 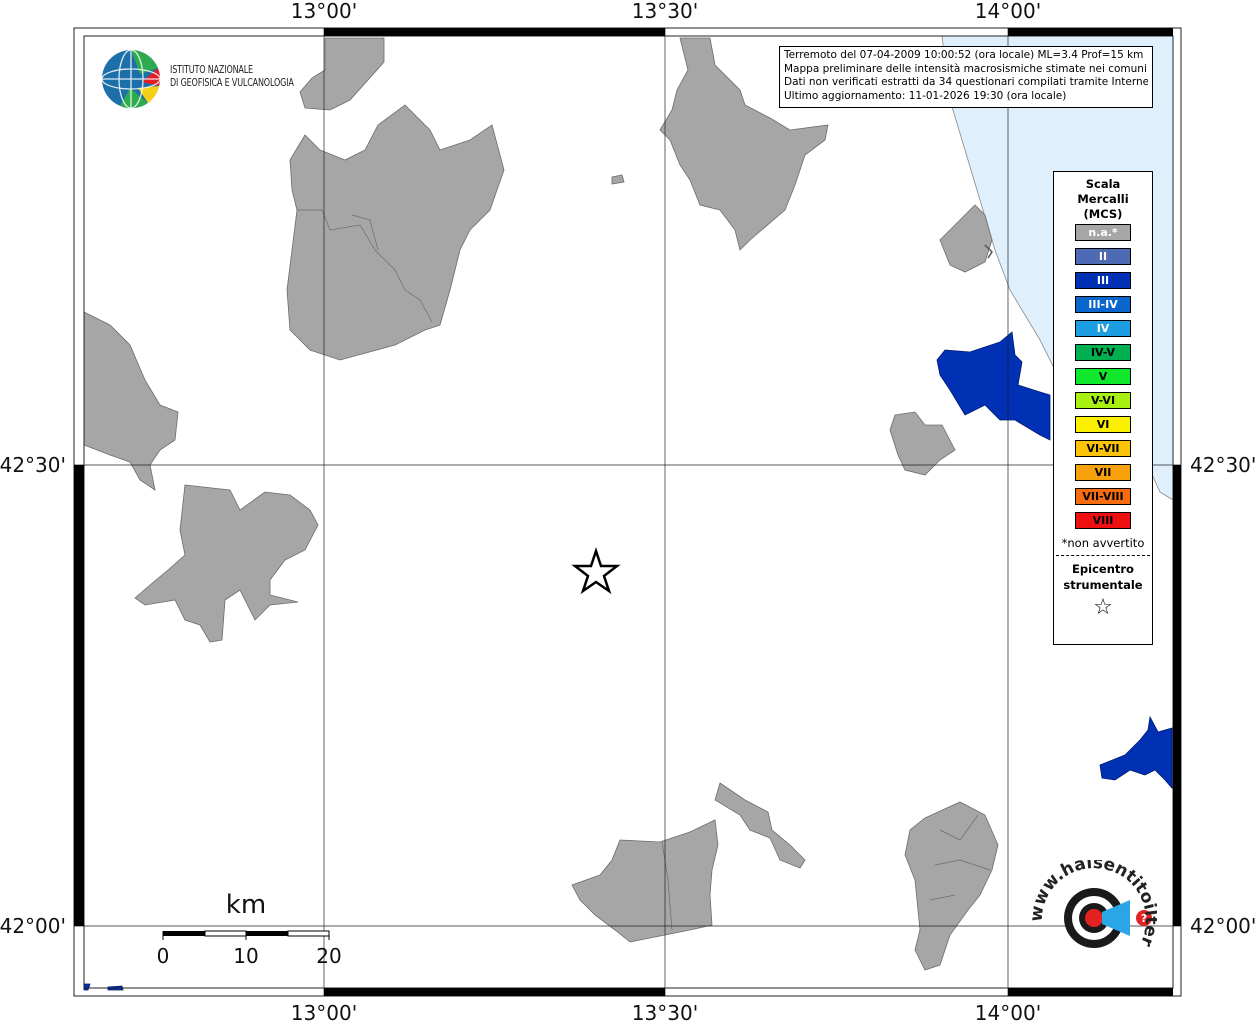 What do you see at coordinates (1103, 555) in the screenshot?
I see `legend-separator` at bounding box center [1103, 555].